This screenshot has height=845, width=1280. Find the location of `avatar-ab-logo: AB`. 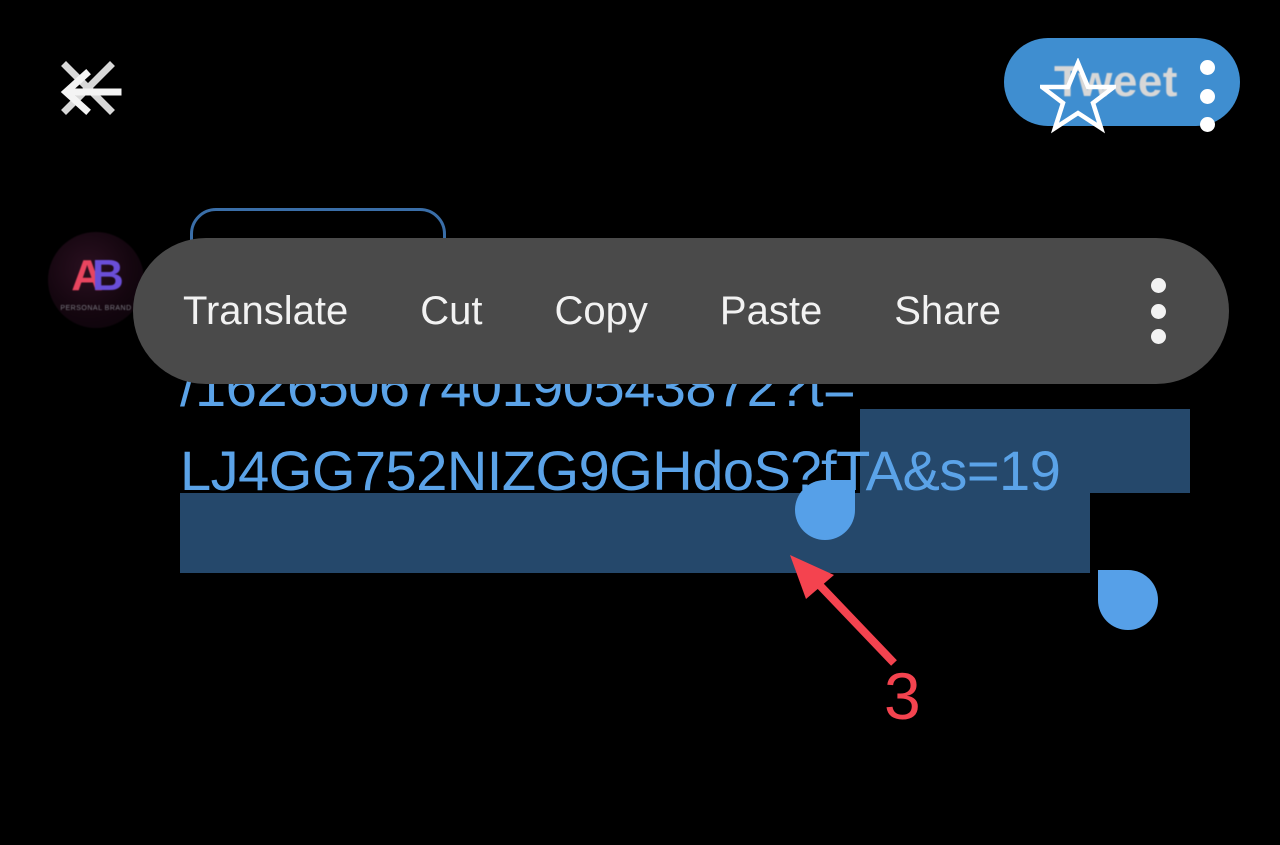

avatar-ab-logo: AB is located at coordinates (97, 275).